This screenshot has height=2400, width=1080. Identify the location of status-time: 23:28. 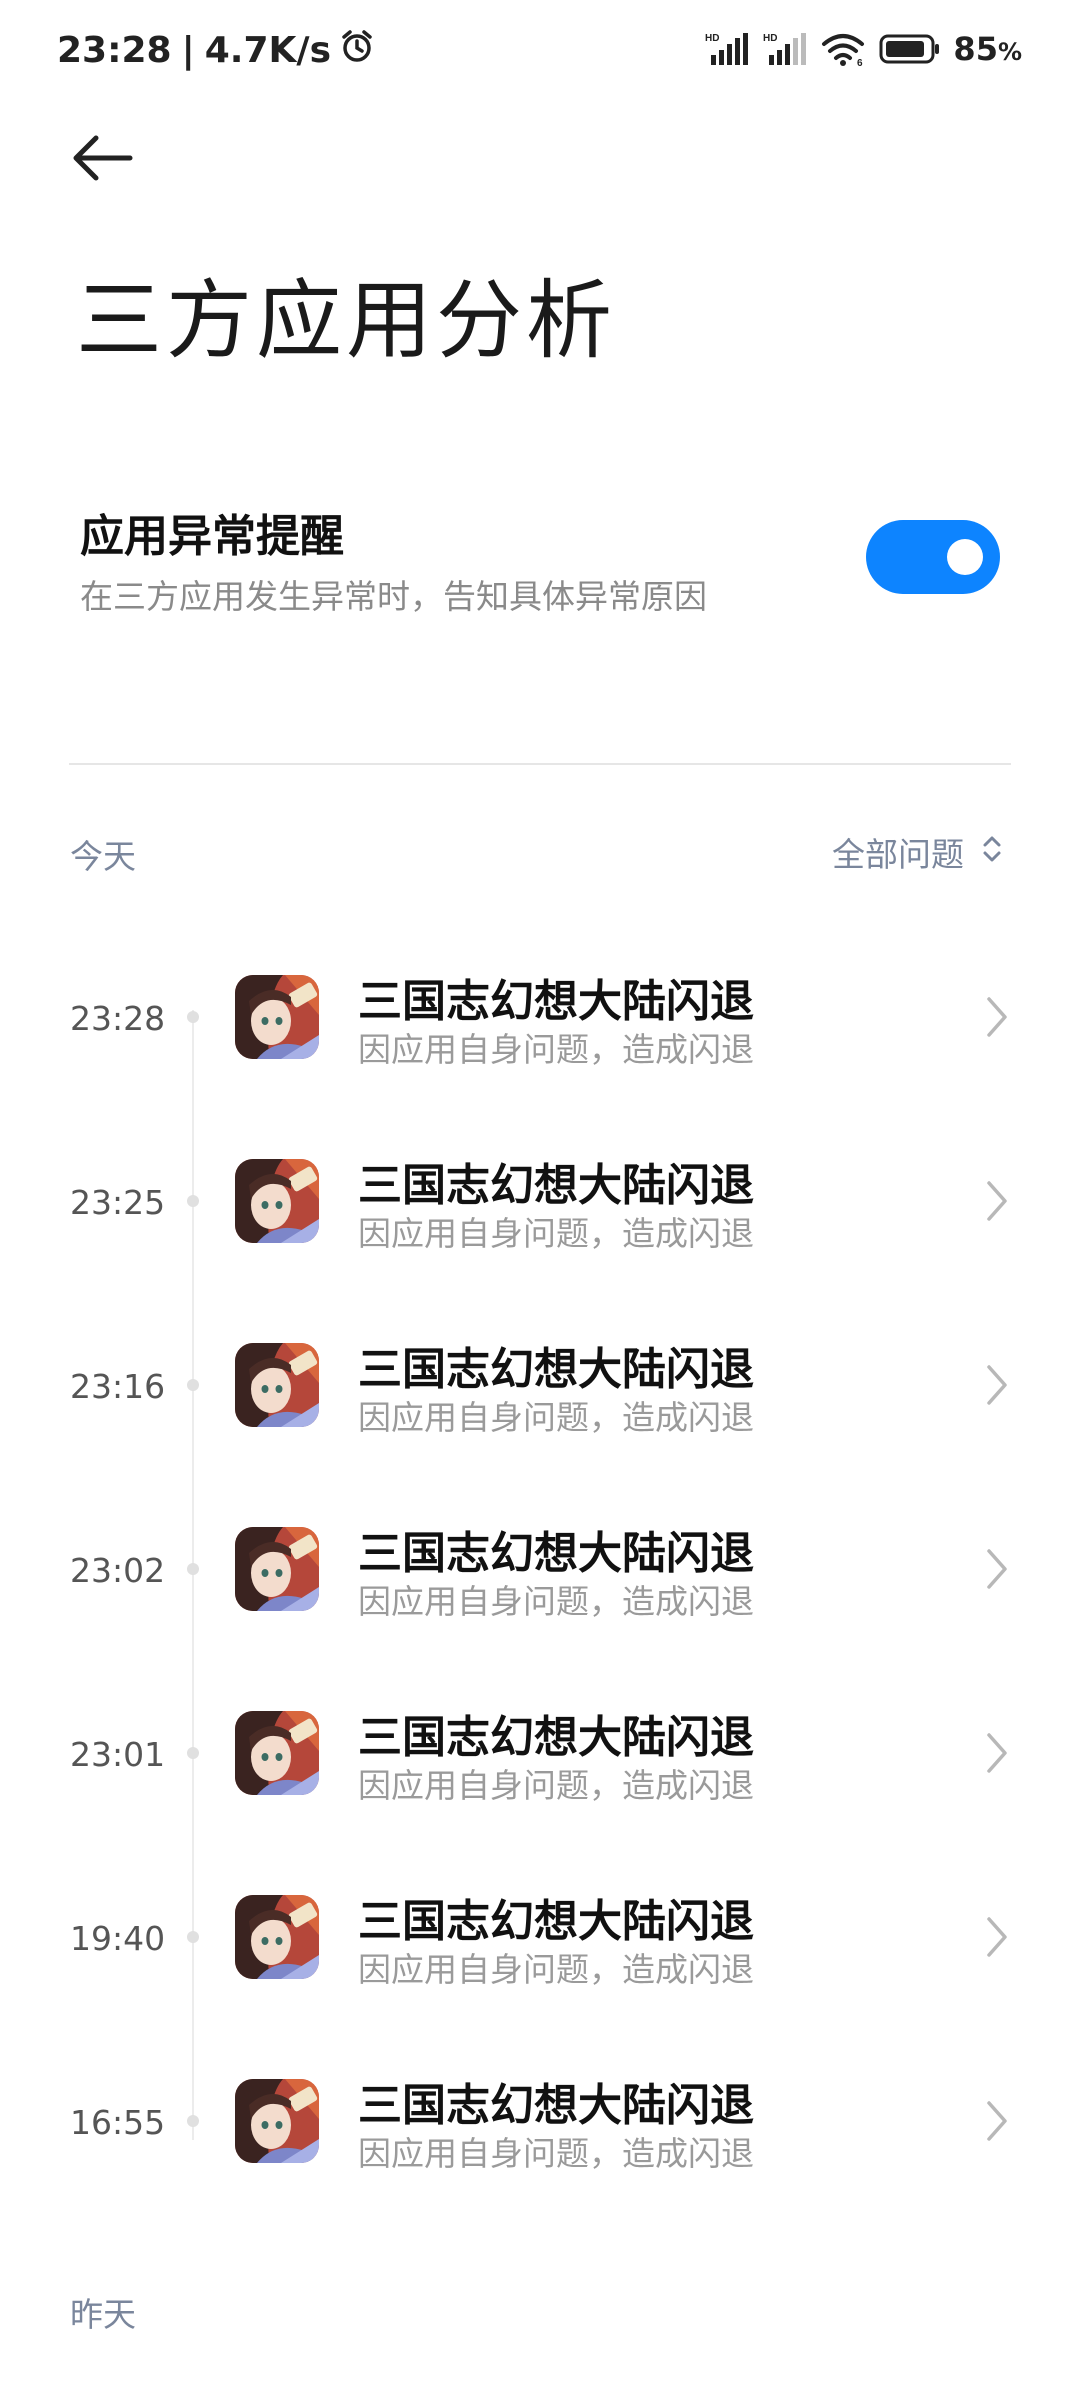
(114, 50).